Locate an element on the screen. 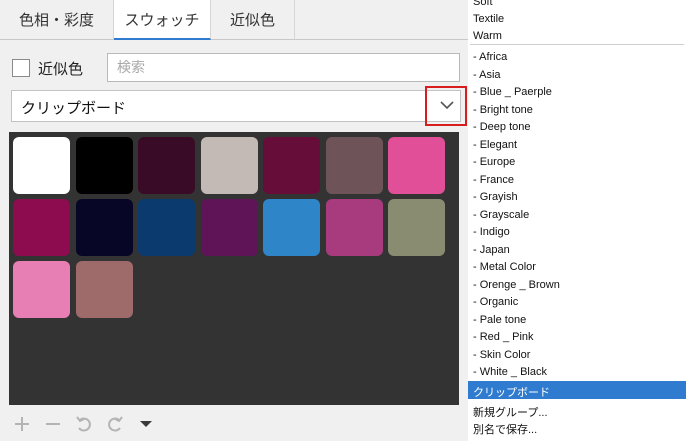  undo-icon is located at coordinates (84, 424).